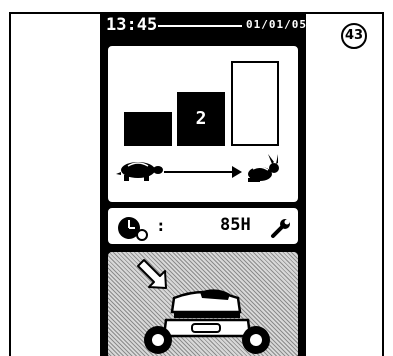  Describe the element at coordinates (280, 228) in the screenshot. I see `wrench-icon` at that location.